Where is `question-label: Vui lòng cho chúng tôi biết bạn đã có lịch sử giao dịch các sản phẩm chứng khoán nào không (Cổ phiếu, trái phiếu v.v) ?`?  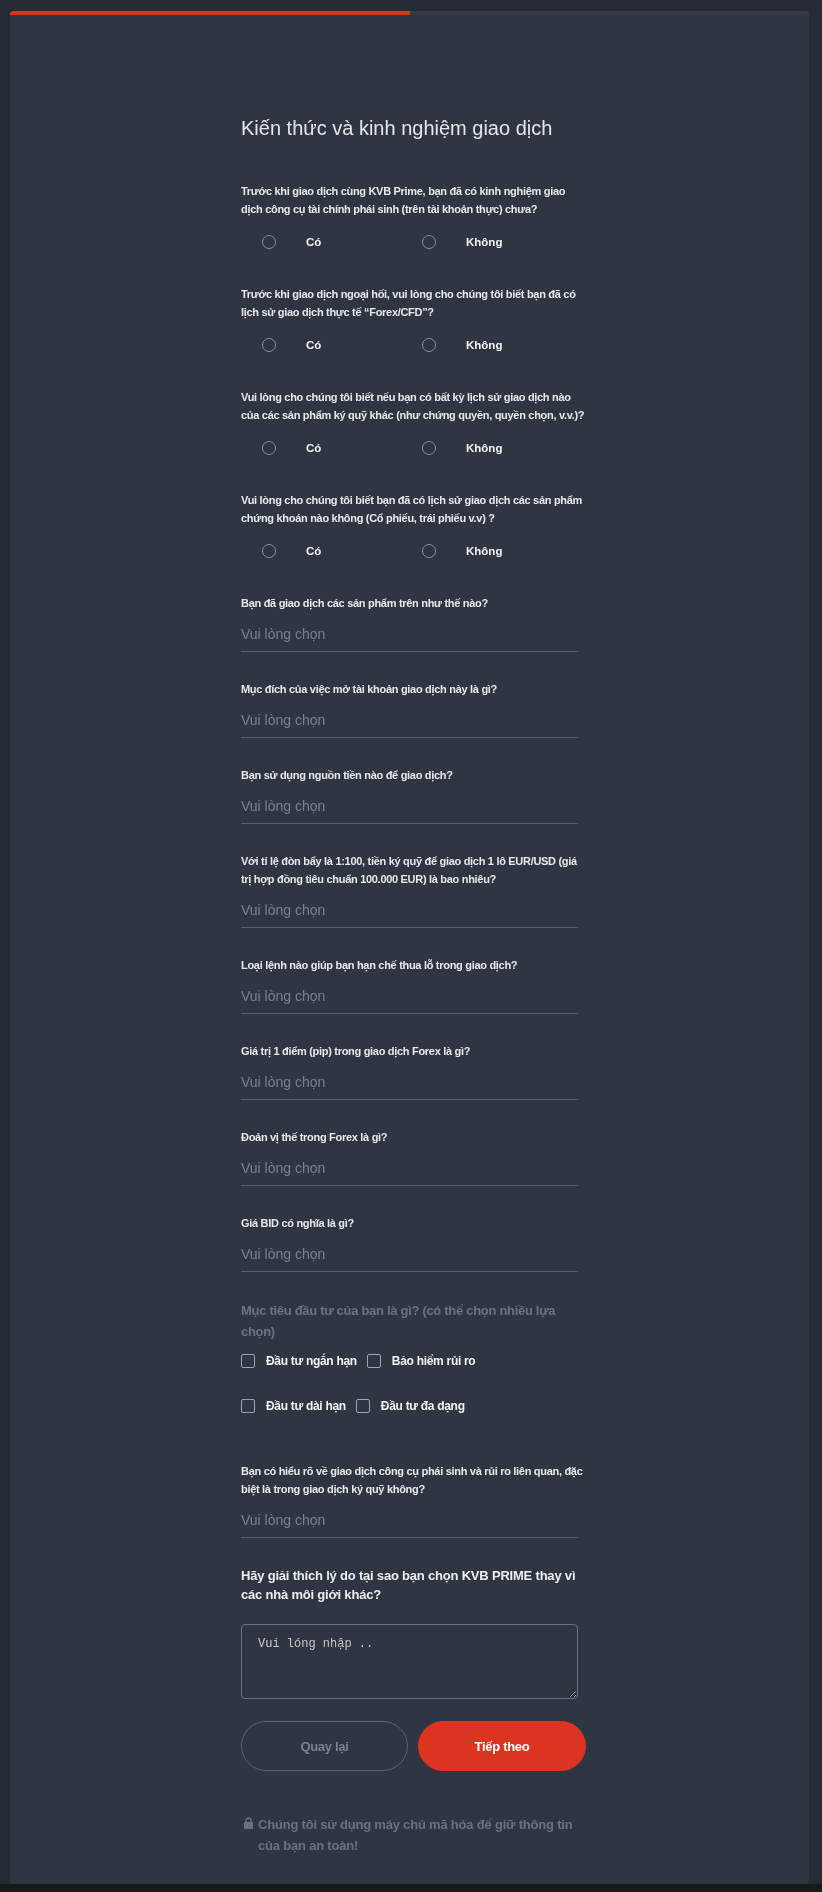 question-label: Vui lòng cho chúng tôi biết bạn đã có lịch sử giao dịch các sản phẩm chứng khoán nào không (Cổ phiếu, trái phiếu v.v) ? is located at coordinates (412, 509).